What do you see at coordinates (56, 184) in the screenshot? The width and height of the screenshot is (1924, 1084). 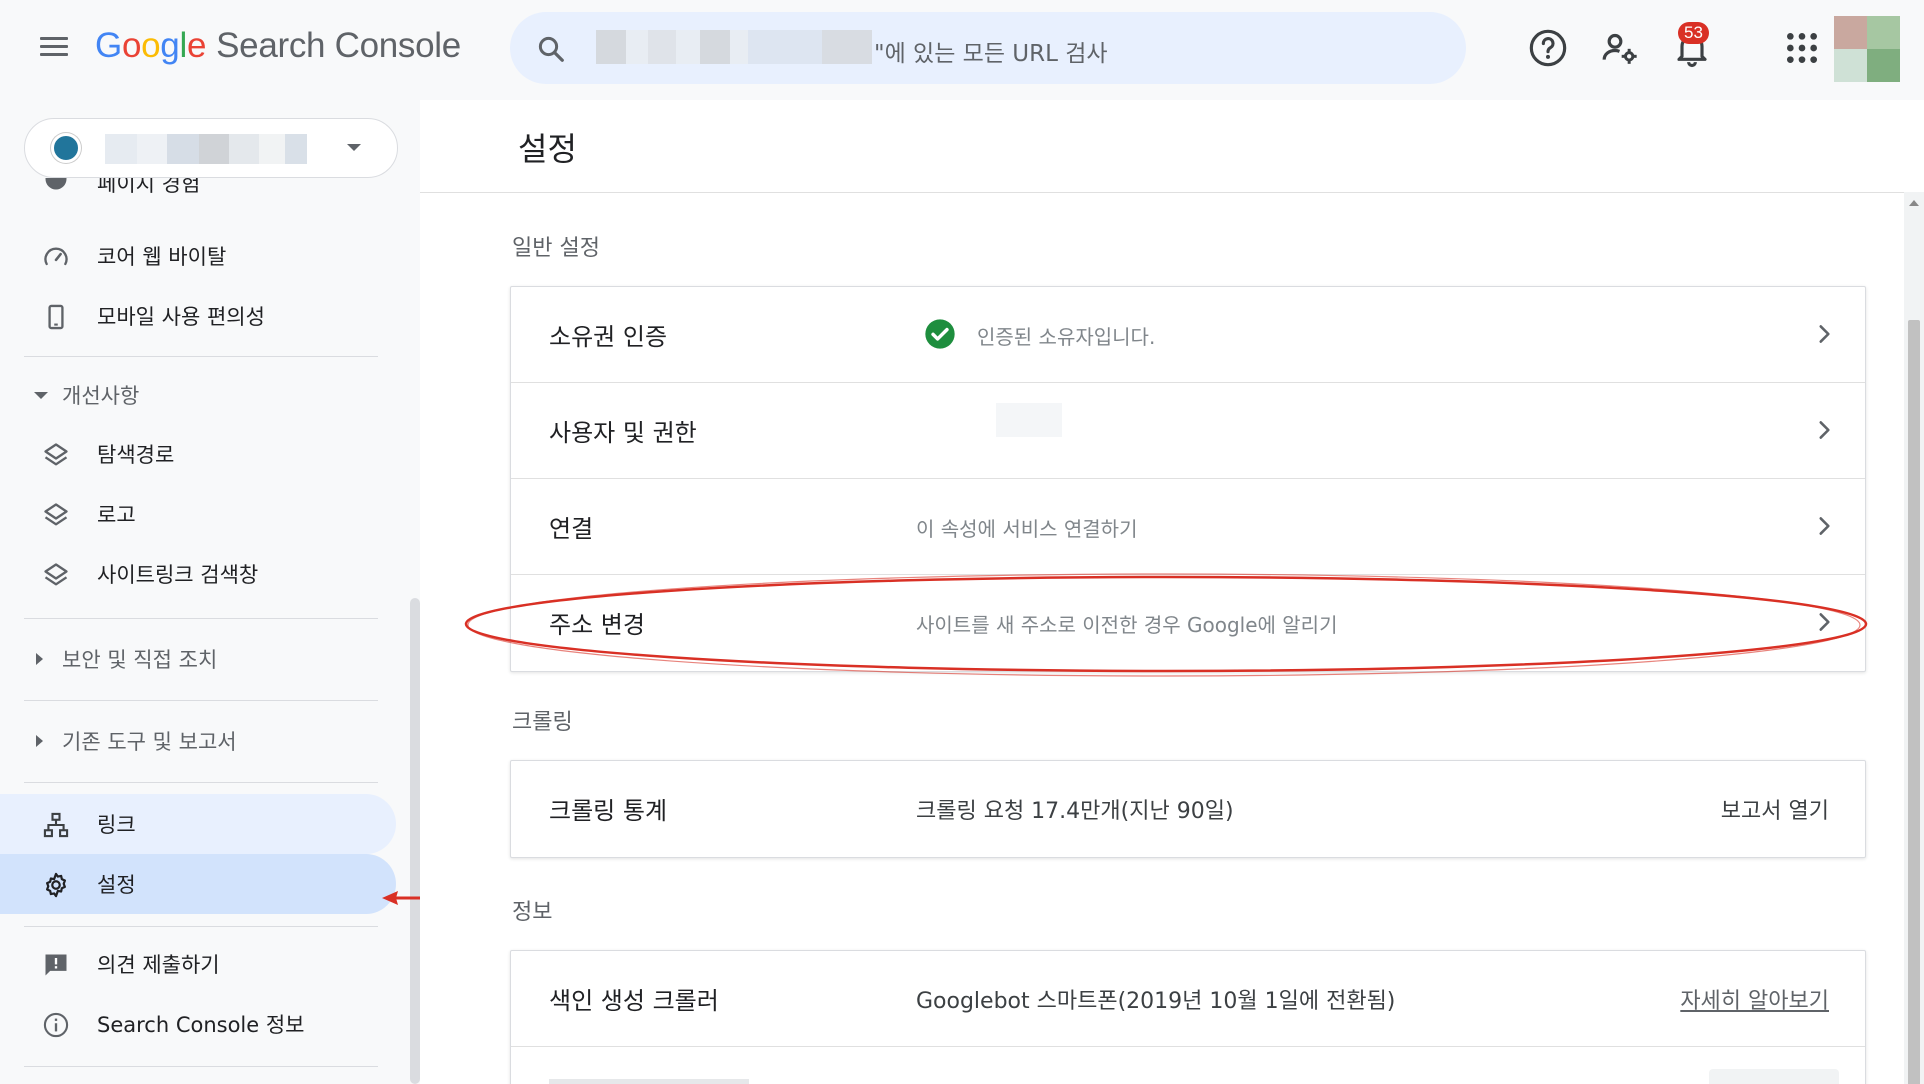 I see `page-experience-icon` at bounding box center [56, 184].